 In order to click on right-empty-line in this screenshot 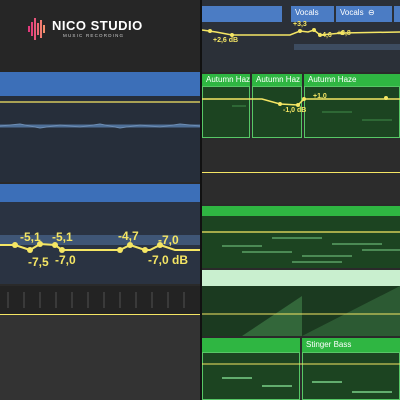, I will do `click(301, 172)`.